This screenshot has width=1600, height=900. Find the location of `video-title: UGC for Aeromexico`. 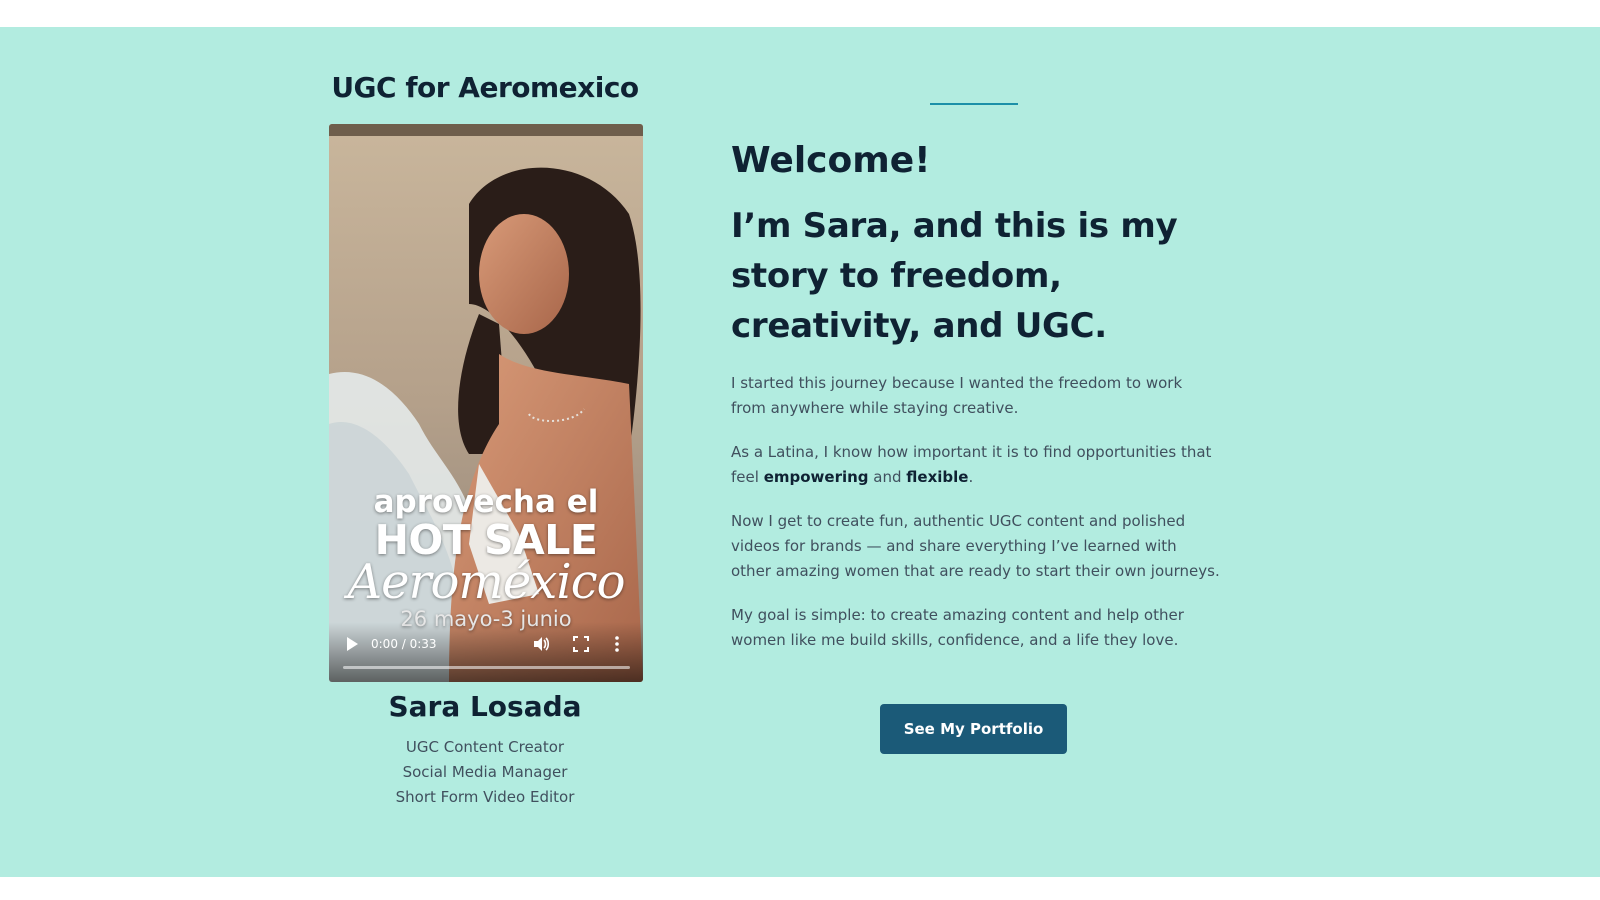

video-title: UGC for Aeromexico is located at coordinates (485, 87).